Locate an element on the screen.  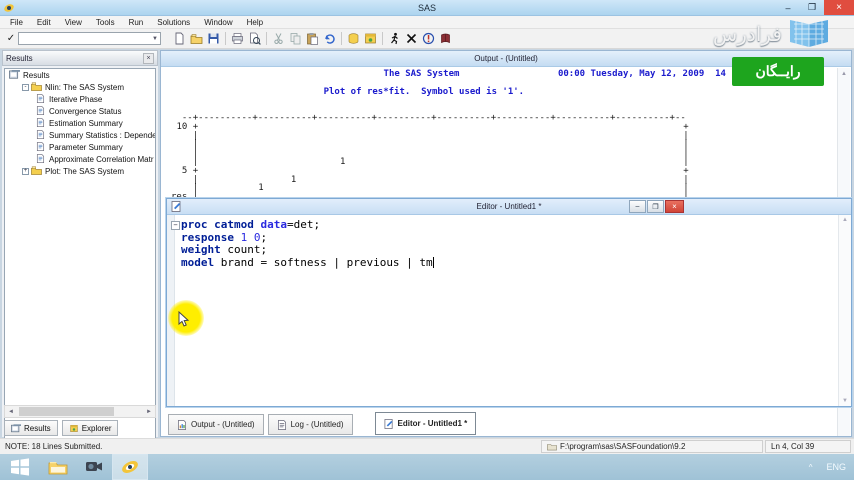
minimize-button: – is located at coordinates (788, 7).